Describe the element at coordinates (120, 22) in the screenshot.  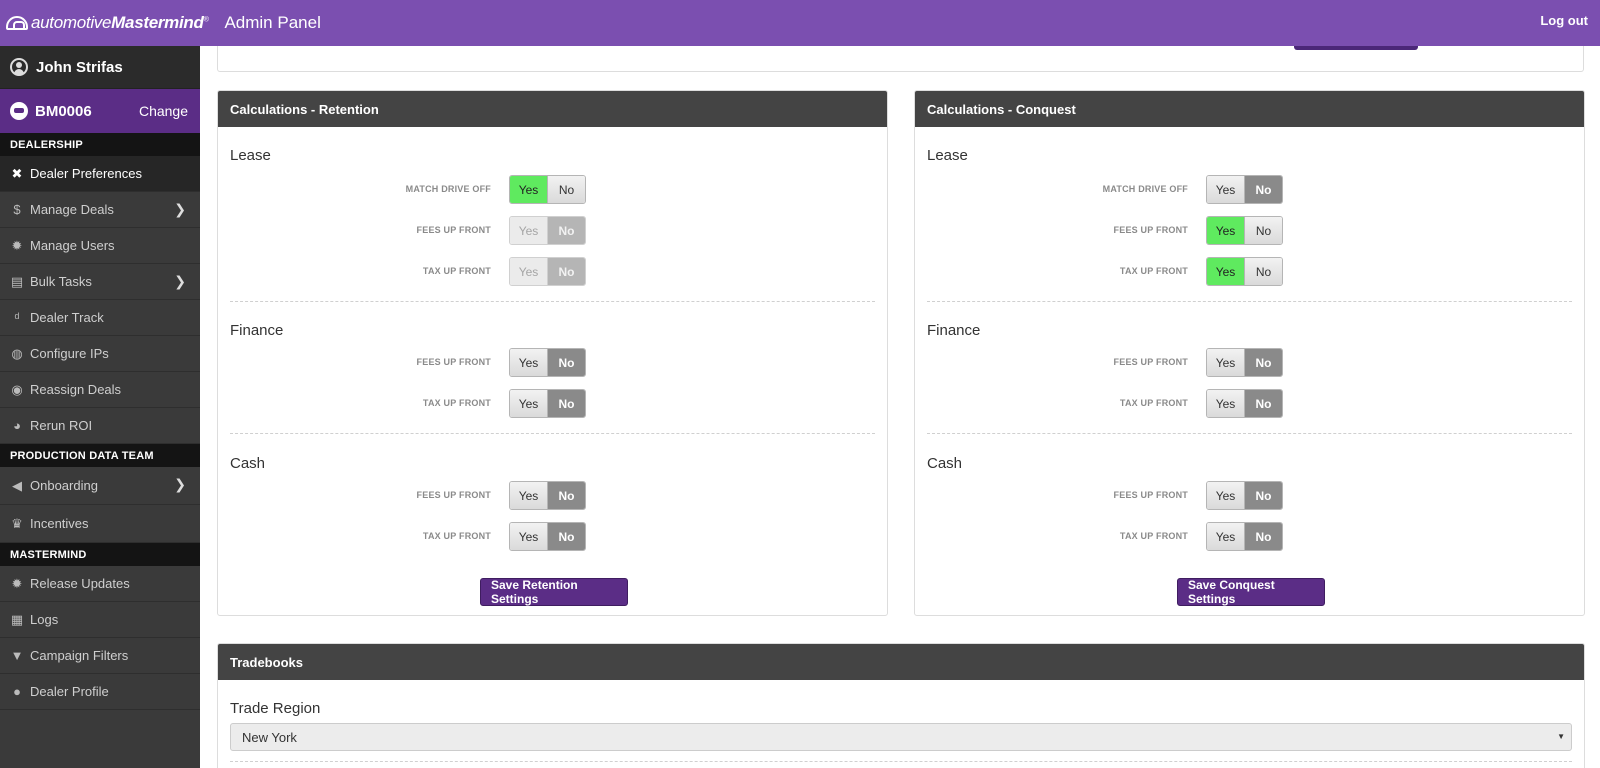
I see `brand-name: automotiveMastermind®` at that location.